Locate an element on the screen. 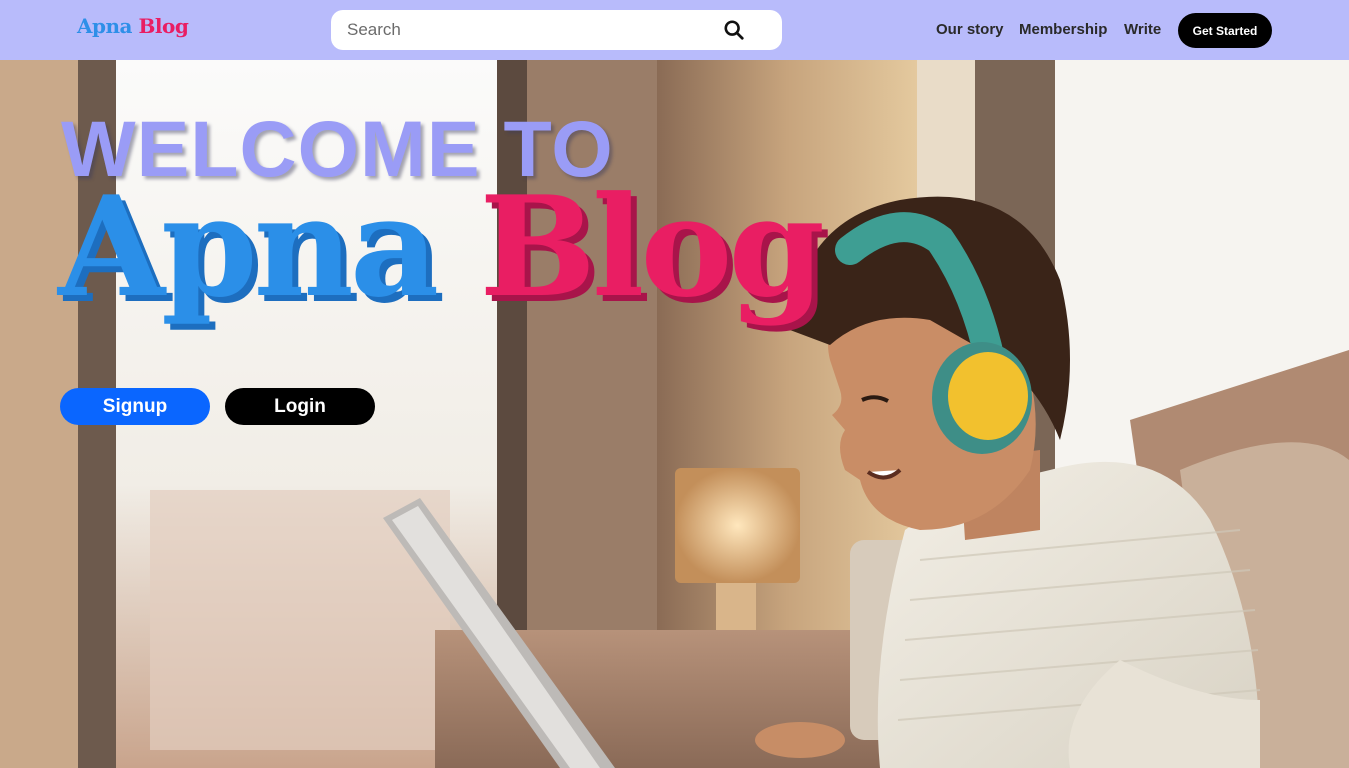  logo: Apna Blog is located at coordinates (133, 26).